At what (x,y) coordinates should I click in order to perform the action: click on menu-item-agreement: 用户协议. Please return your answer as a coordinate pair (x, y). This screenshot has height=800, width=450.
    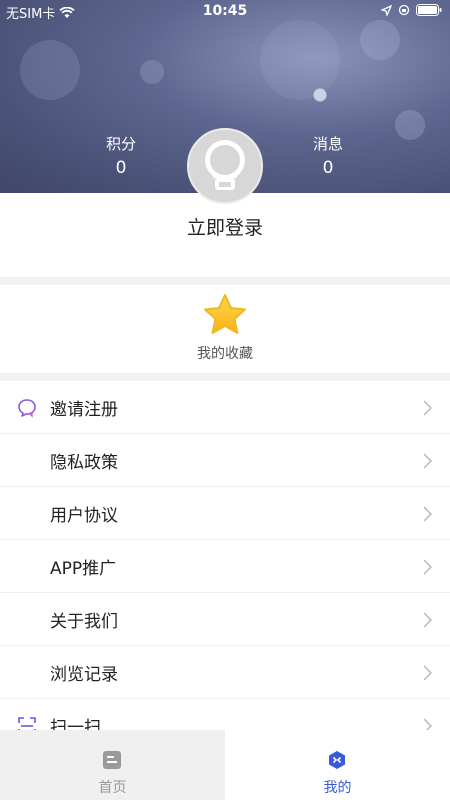
    Looking at the image, I should click on (225, 513).